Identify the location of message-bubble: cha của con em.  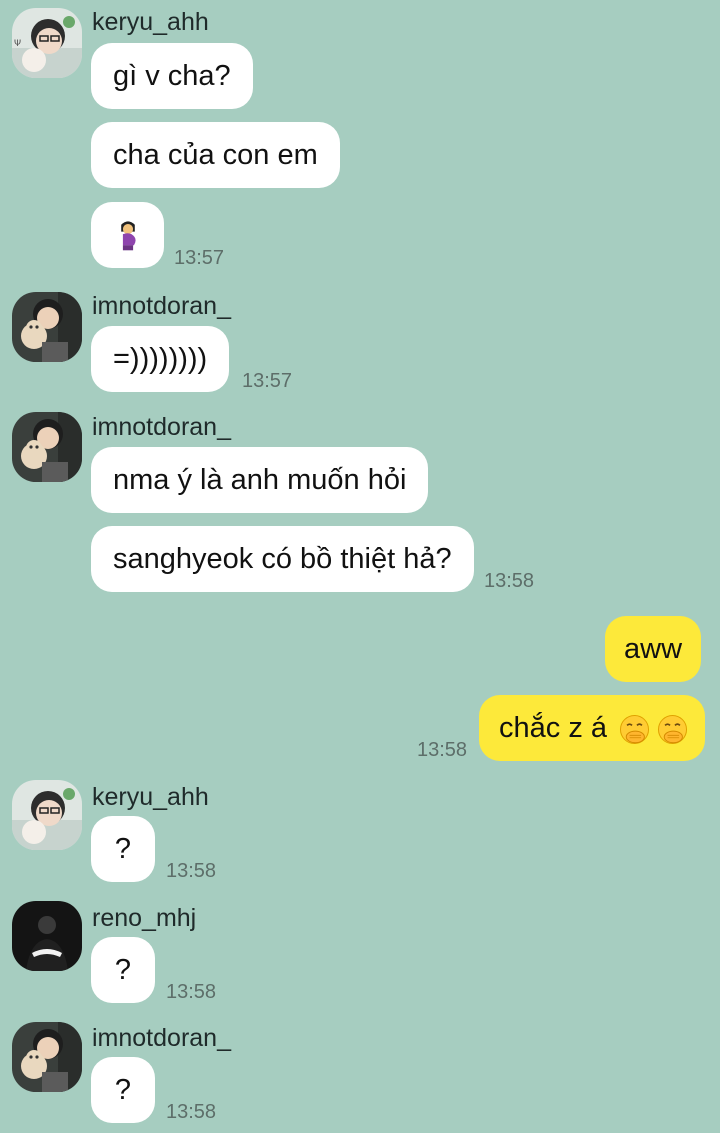
(215, 155).